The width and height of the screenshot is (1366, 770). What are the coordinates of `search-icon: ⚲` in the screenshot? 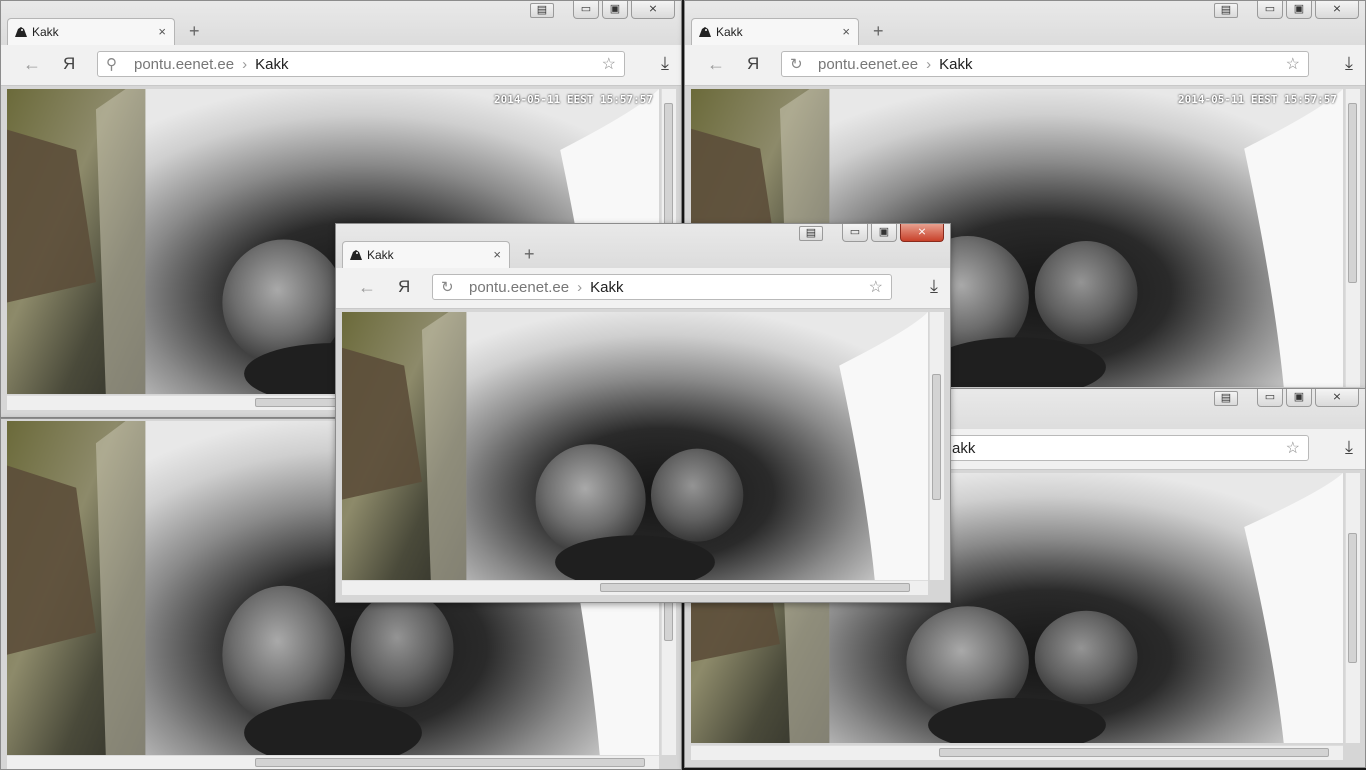 It's located at (111, 64).